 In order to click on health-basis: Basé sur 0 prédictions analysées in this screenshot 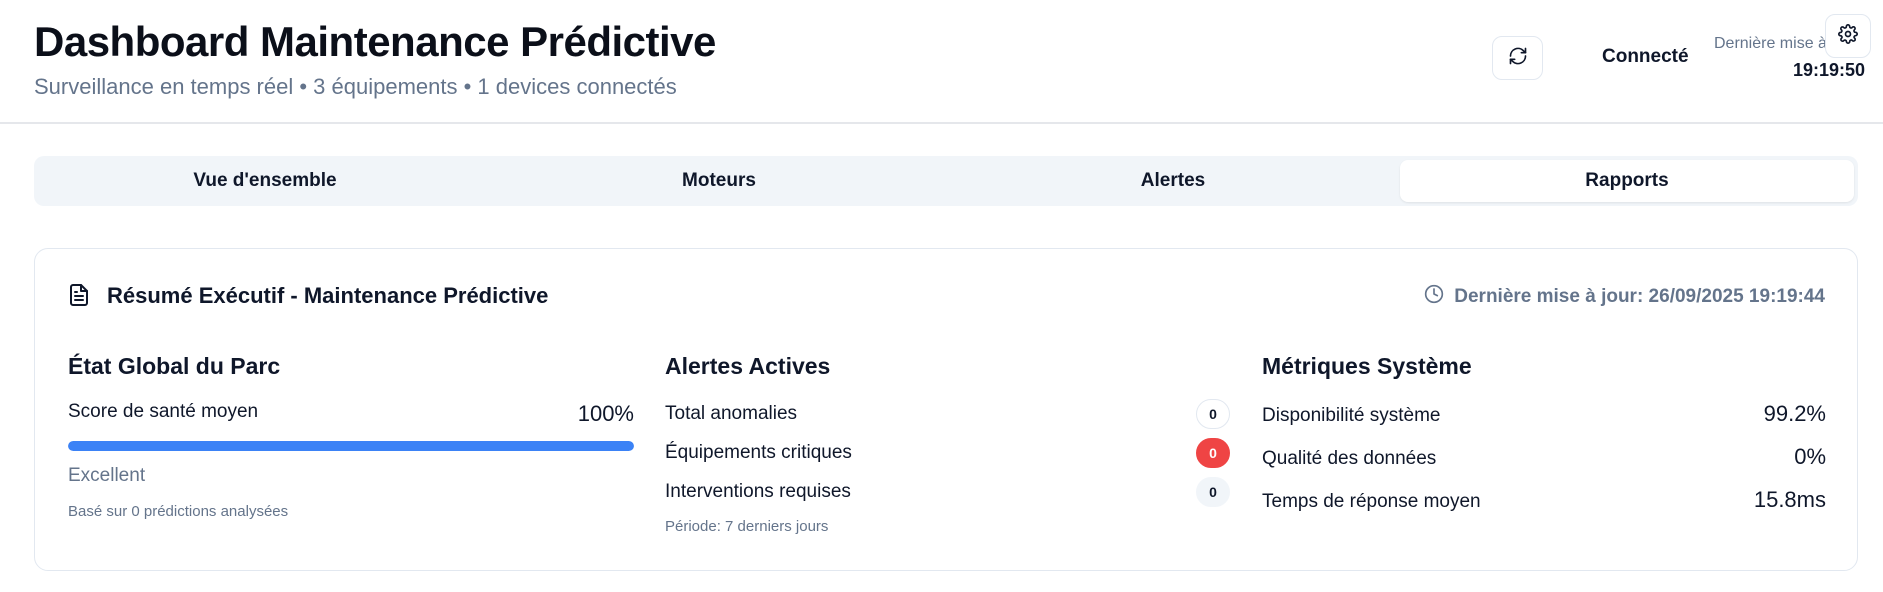, I will do `click(178, 511)`.